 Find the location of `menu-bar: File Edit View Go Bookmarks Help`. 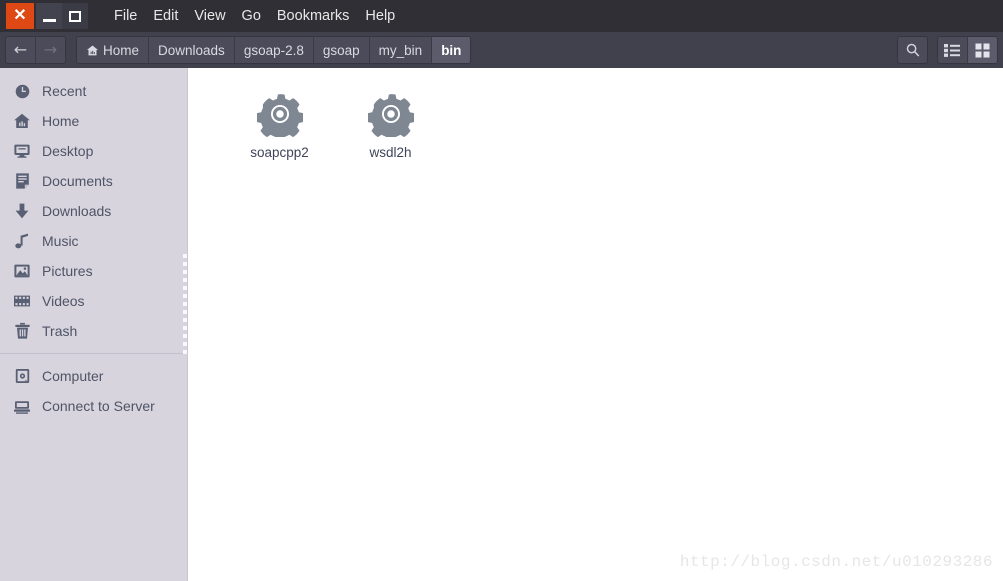

menu-bar: File Edit View Go Bookmarks Help is located at coordinates (254, 16).